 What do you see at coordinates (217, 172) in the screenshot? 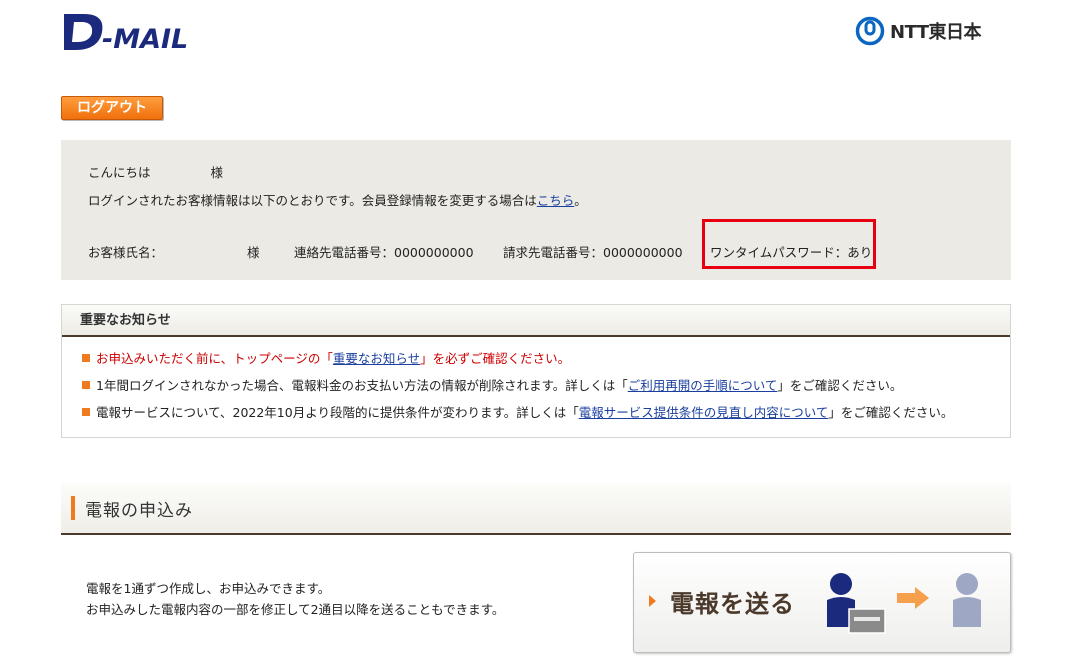
I see `greeting-honorific: 様` at bounding box center [217, 172].